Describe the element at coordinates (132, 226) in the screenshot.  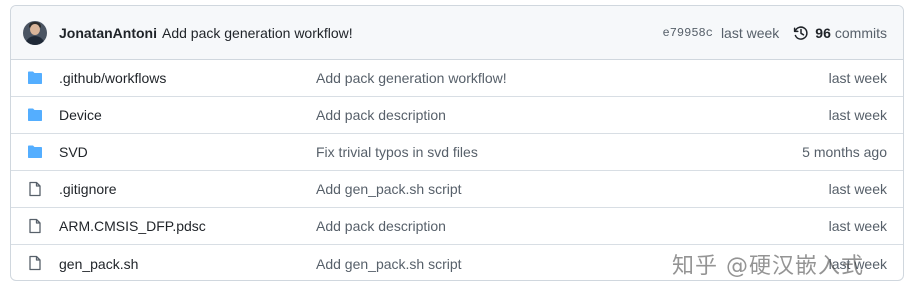
I see `file-name-link: ARM.CMSIS_DFP.pdsc` at that location.